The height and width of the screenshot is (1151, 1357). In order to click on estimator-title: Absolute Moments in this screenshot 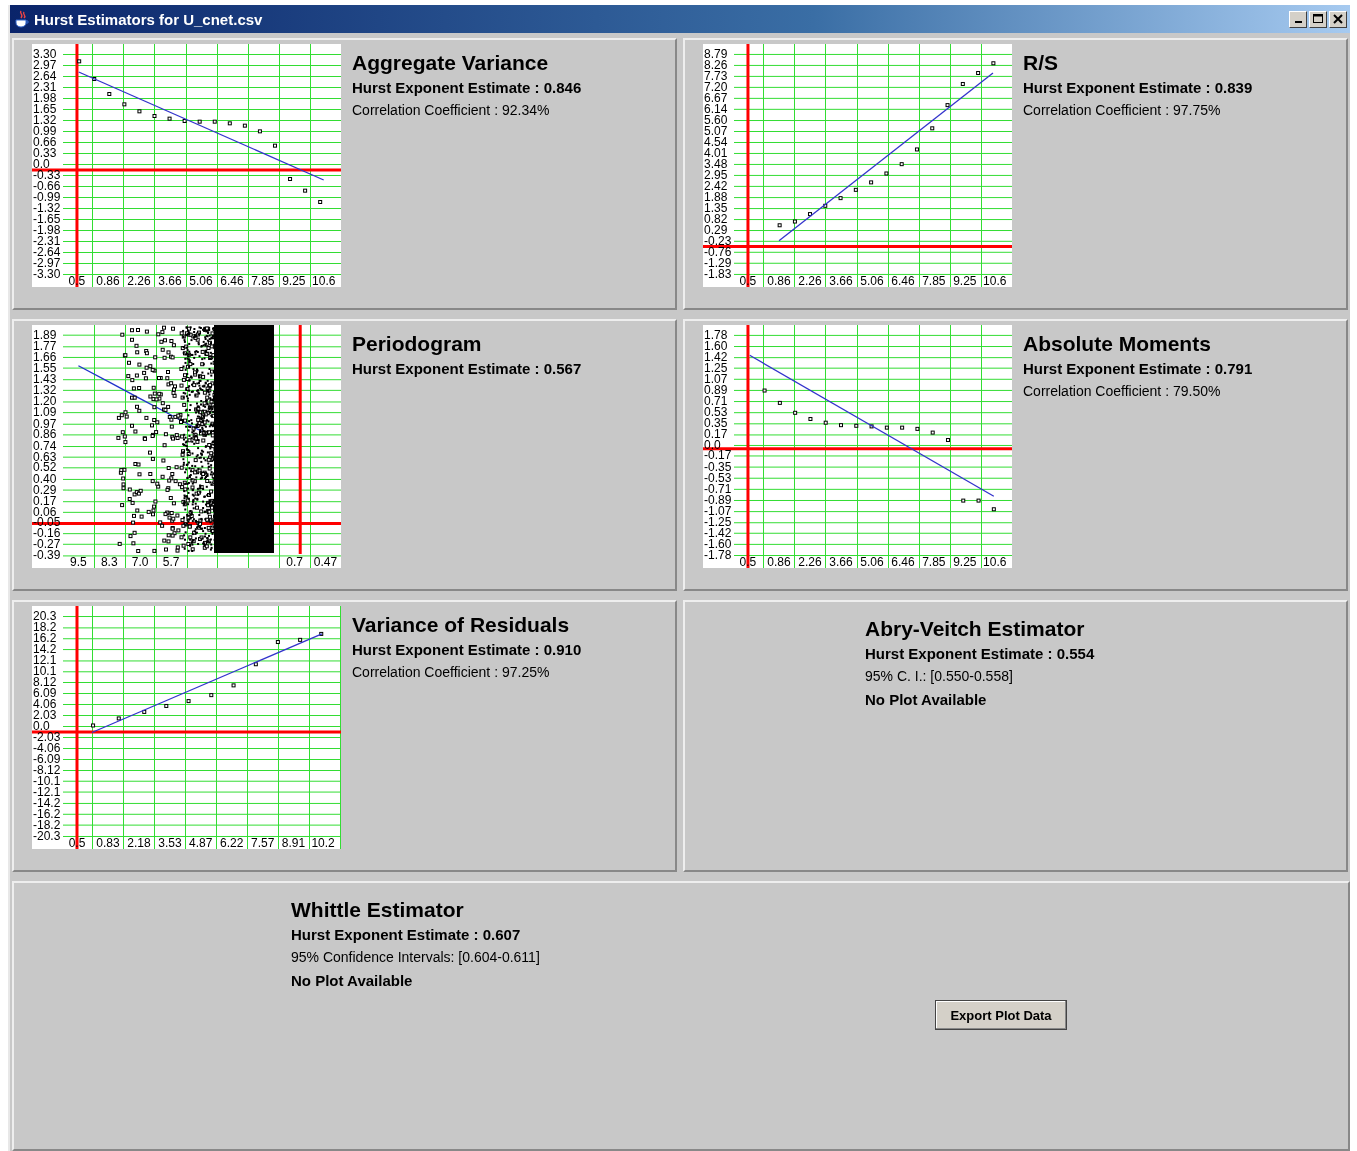, I will do `click(1117, 344)`.